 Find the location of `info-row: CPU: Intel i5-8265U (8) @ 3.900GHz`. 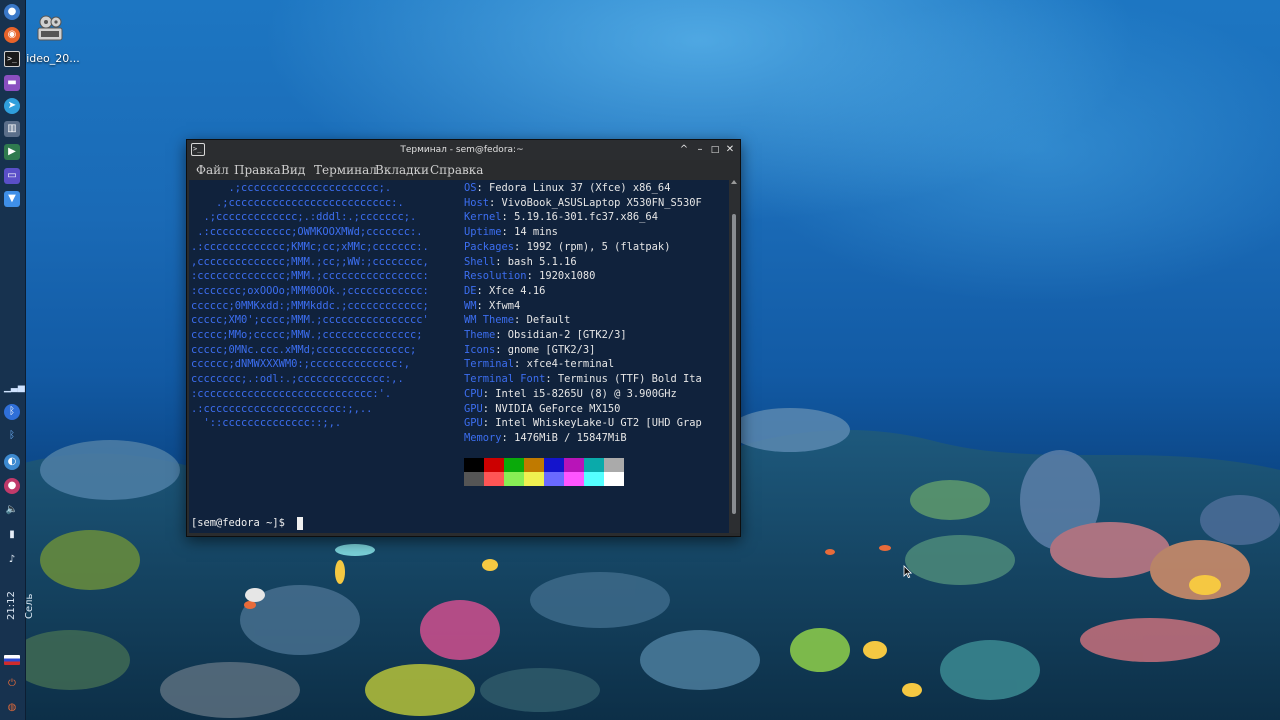

info-row: CPU: Intel i5-8265U (8) @ 3.900GHz is located at coordinates (570, 394).